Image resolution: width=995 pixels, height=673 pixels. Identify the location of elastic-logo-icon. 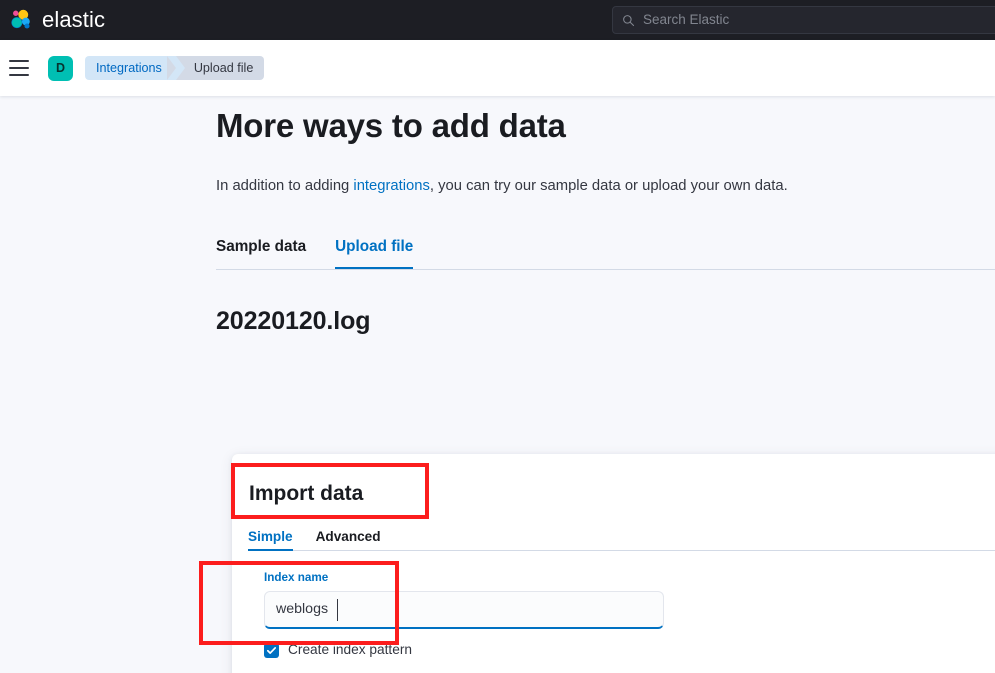
(20, 19).